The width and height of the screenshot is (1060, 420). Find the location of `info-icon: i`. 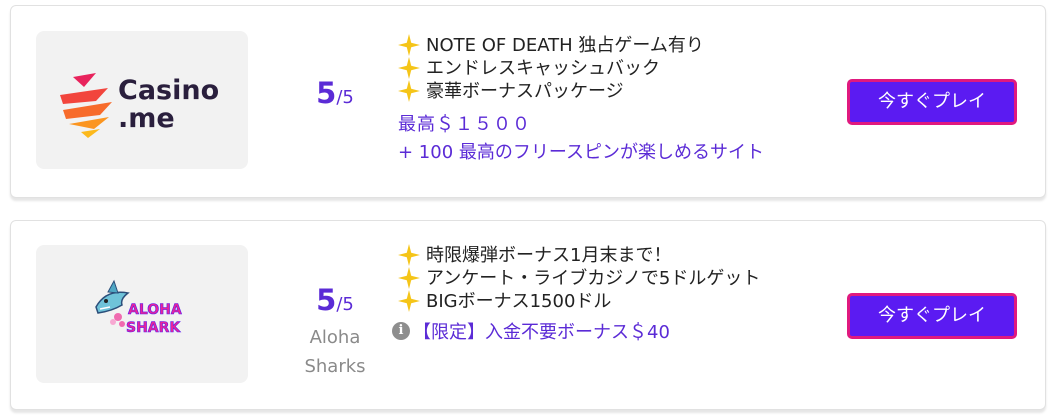

info-icon: i is located at coordinates (401, 331).